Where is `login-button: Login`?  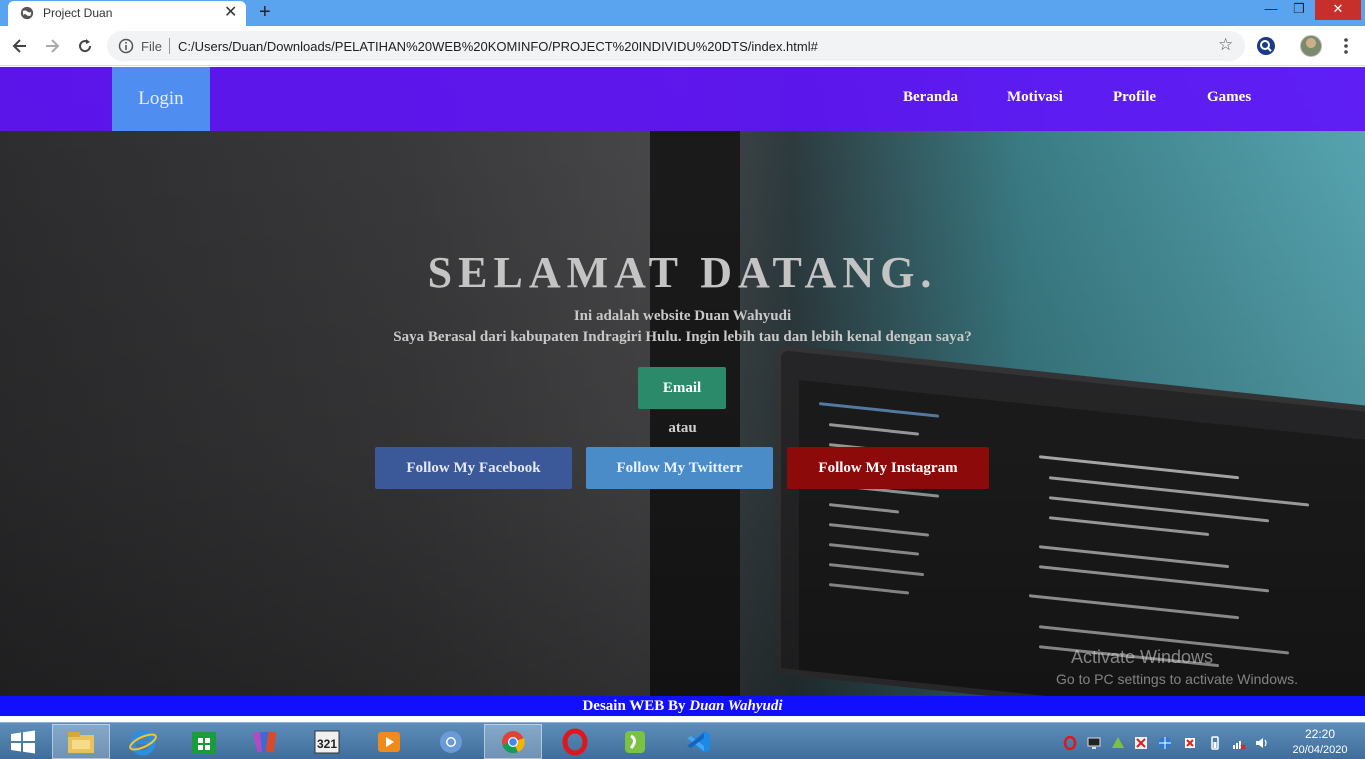
login-button: Login is located at coordinates (161, 99).